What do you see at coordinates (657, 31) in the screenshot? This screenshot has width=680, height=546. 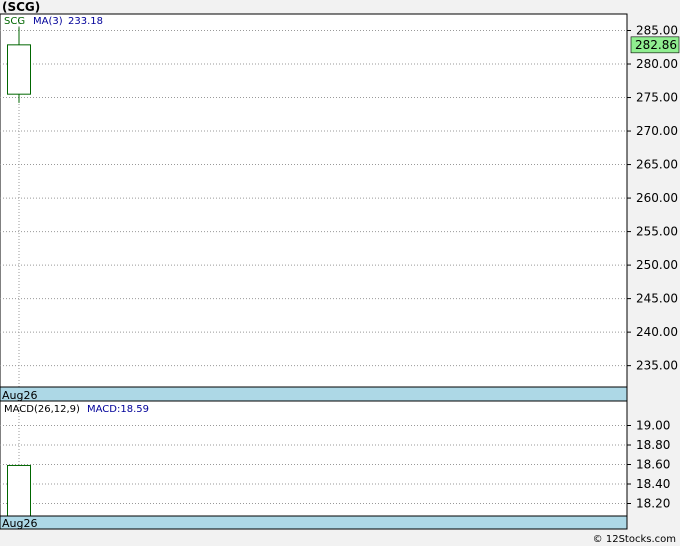 I see `price-tick-label: 285.00` at bounding box center [657, 31].